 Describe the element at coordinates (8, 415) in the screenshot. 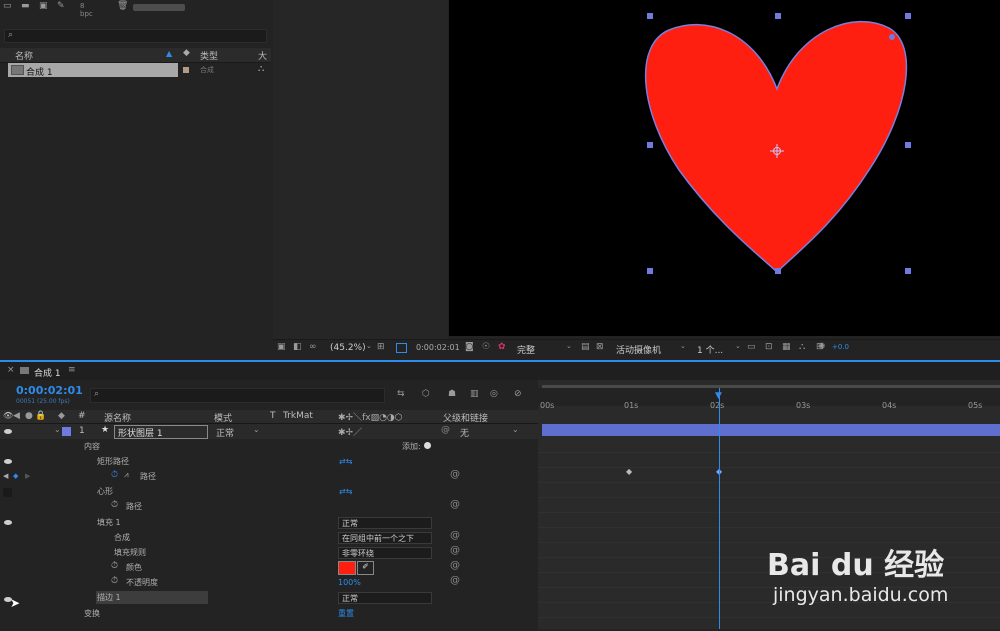

I see `eye-icon: 👁` at that location.